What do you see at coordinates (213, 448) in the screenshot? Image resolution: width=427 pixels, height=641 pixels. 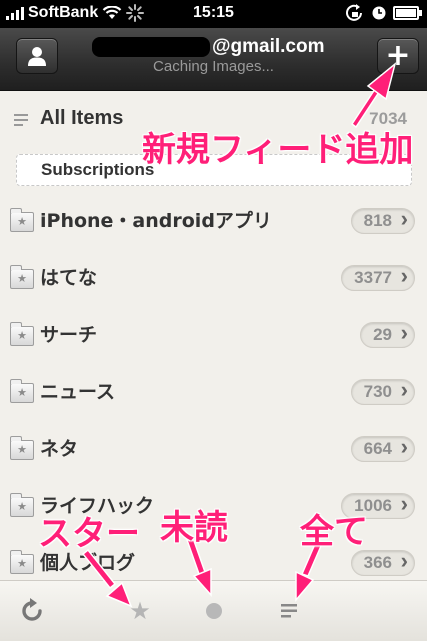 I see `feed-row: ★ ネタ 664` at bounding box center [213, 448].